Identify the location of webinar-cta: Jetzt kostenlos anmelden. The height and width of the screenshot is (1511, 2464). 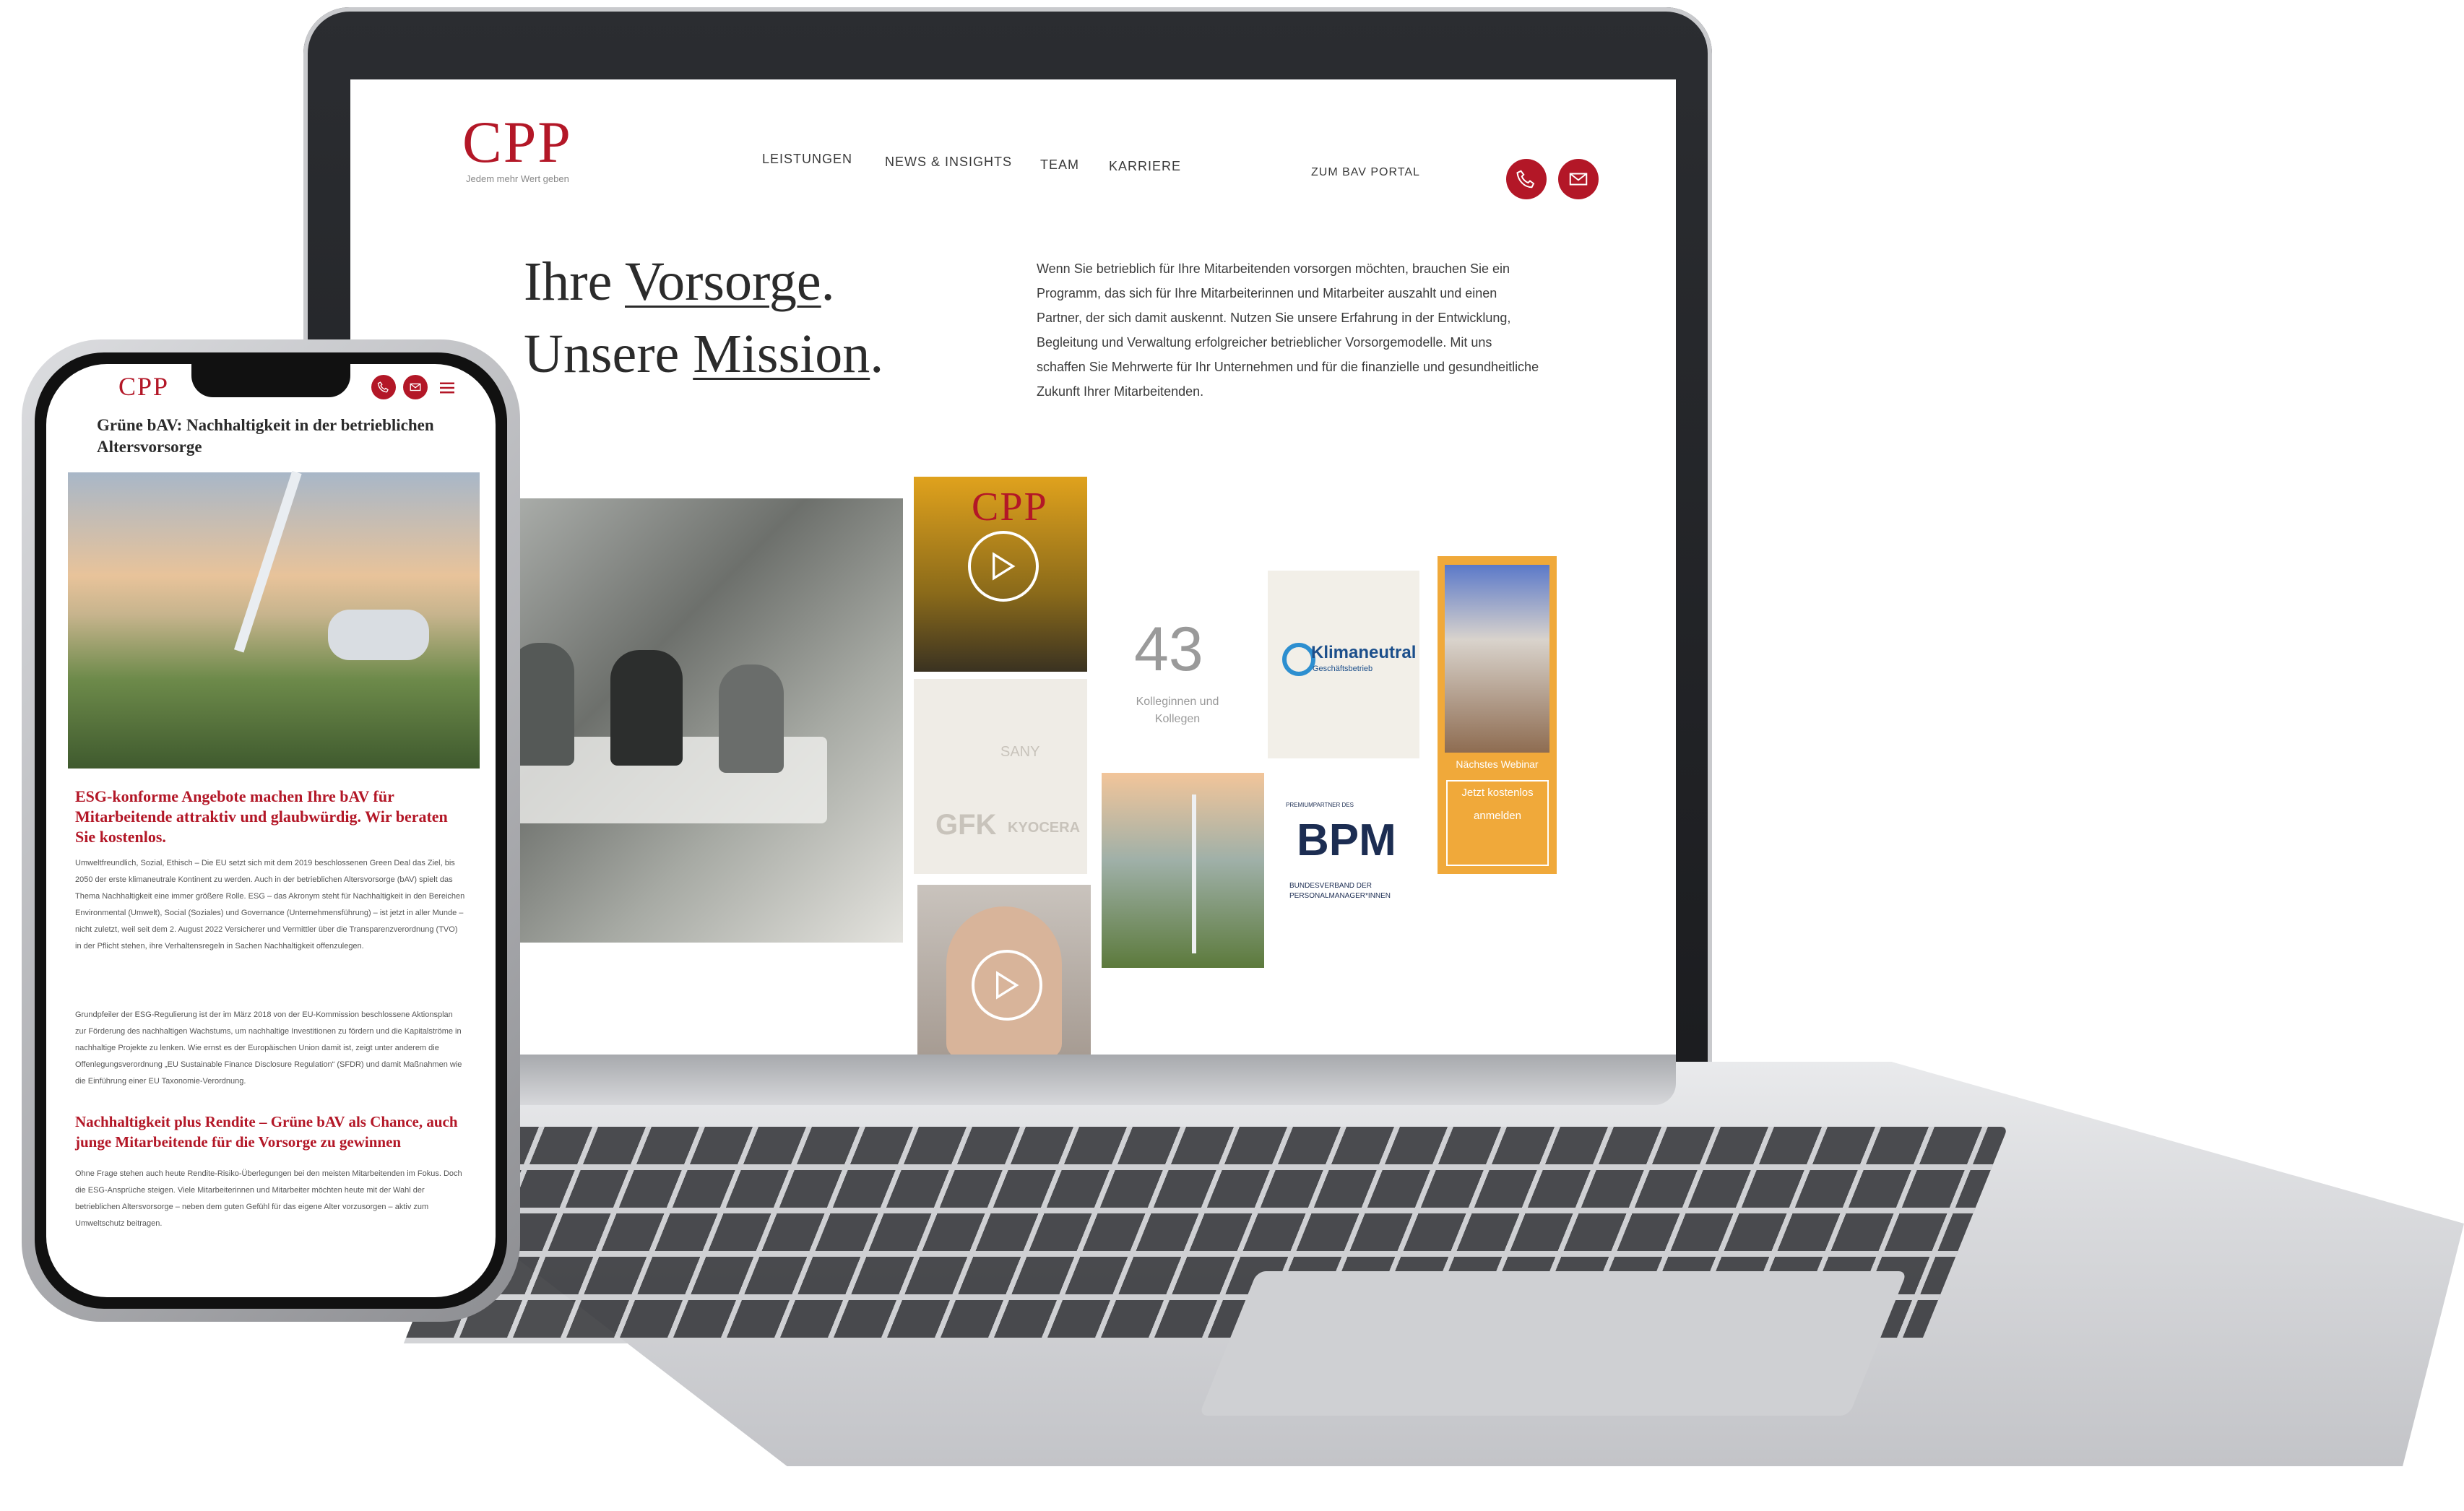
(1497, 823).